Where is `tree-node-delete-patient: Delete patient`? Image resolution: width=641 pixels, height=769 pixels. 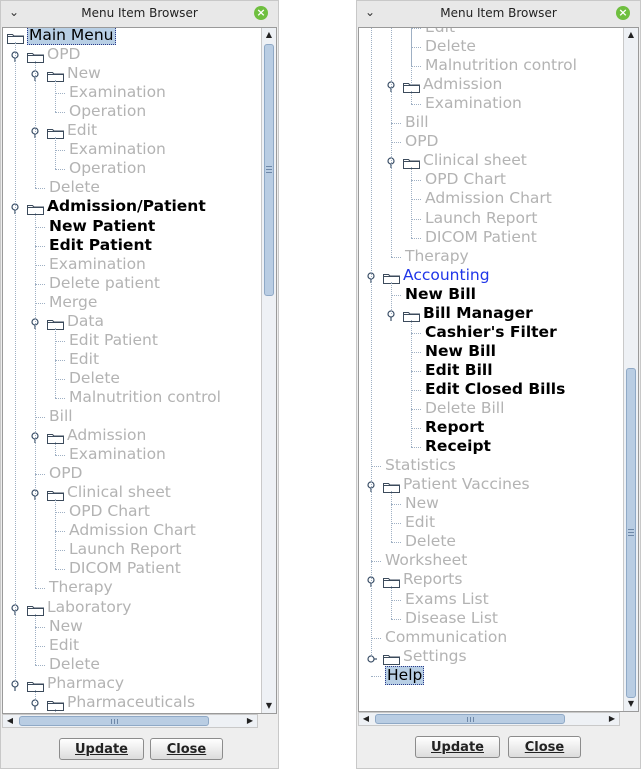 tree-node-delete-patient: Delete patient is located at coordinates (132, 283).